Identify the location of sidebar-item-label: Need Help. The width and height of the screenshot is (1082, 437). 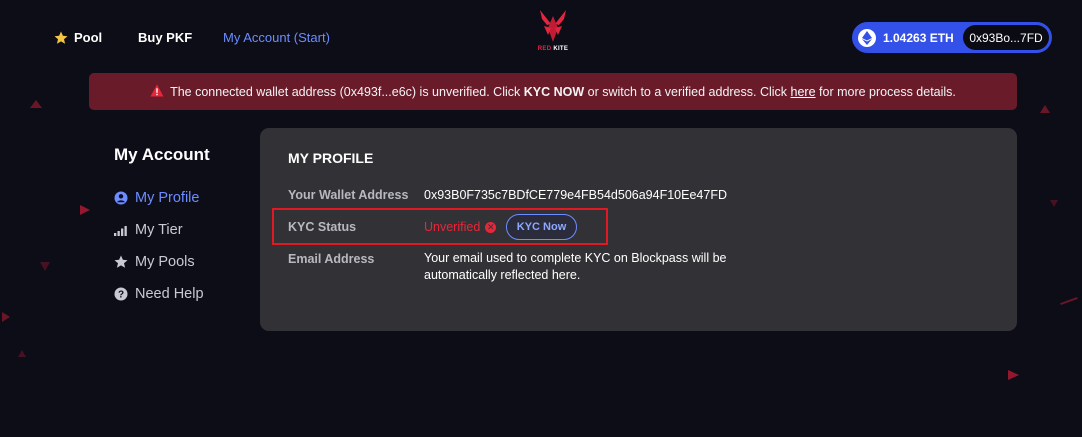
(169, 294).